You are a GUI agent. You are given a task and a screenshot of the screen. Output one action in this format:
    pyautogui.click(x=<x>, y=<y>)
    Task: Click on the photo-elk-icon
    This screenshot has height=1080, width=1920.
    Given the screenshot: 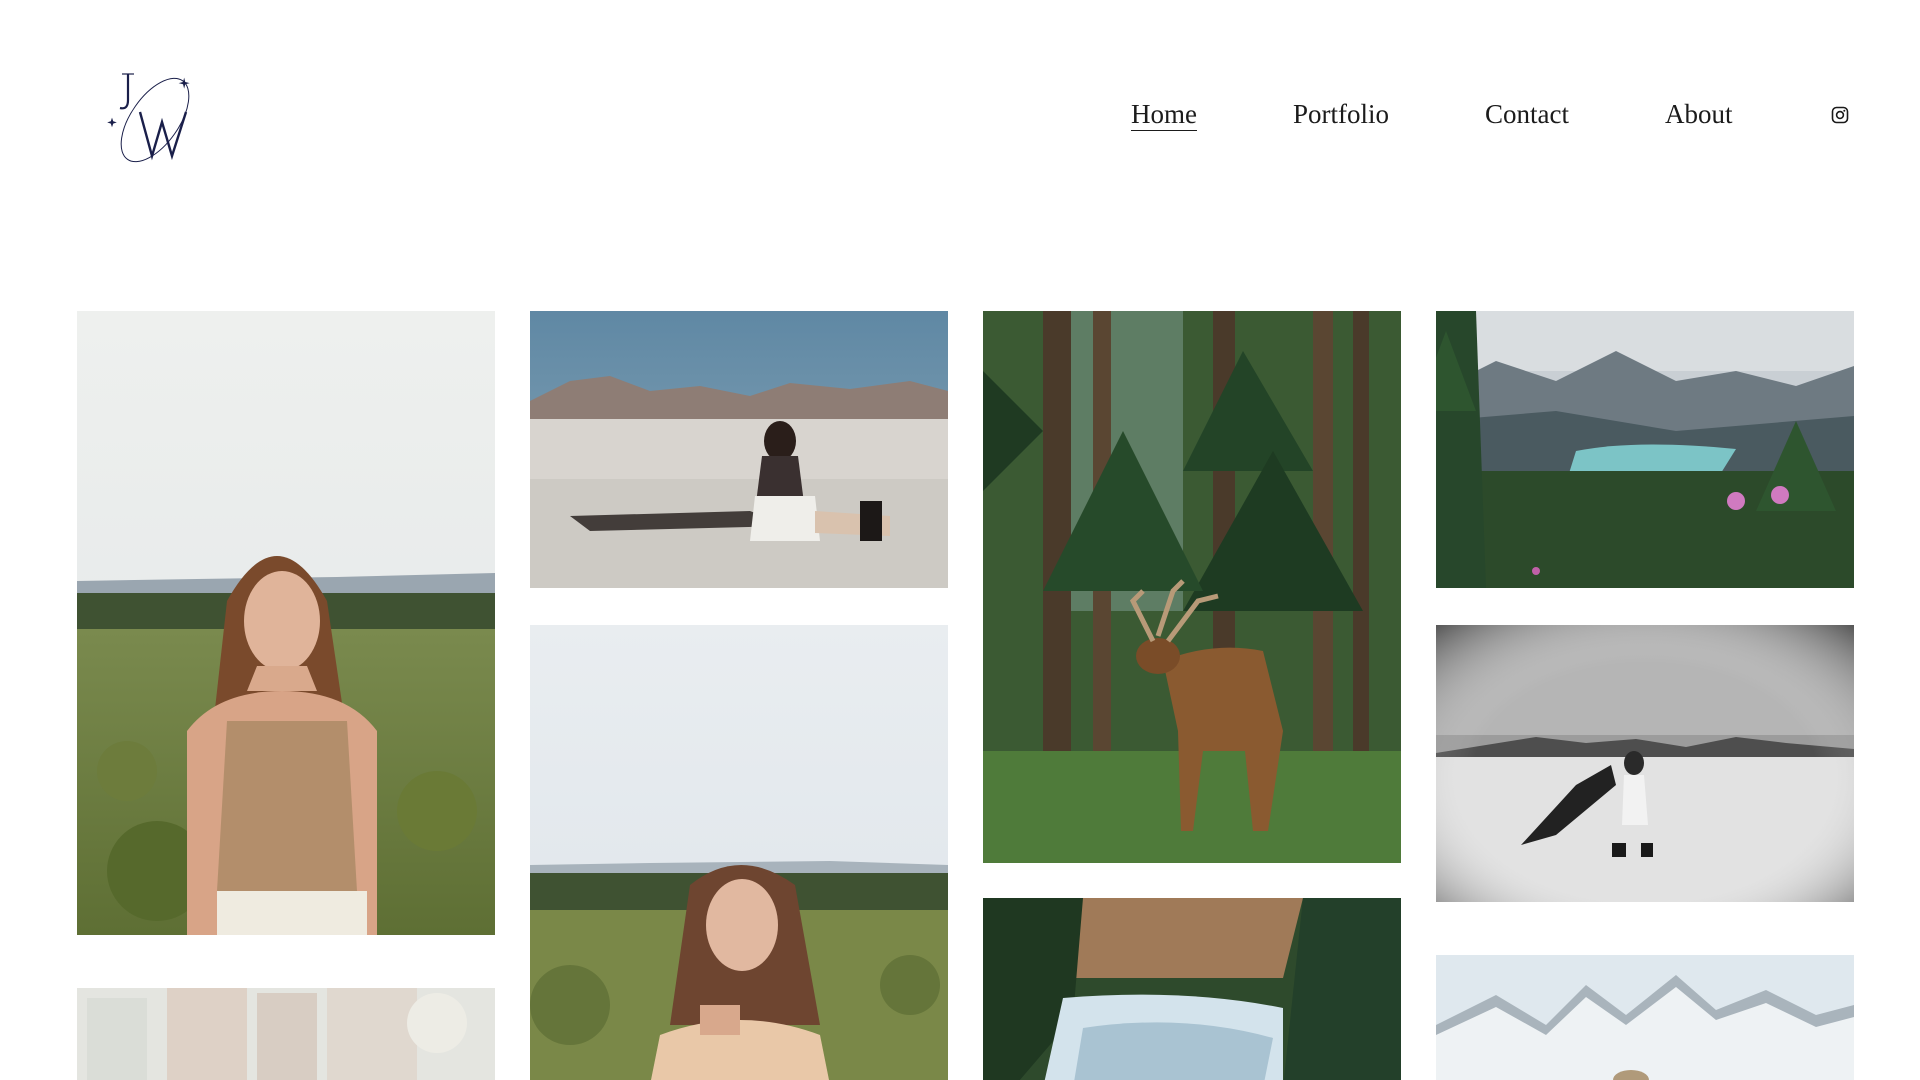 What is the action you would take?
    pyautogui.click(x=1192, y=587)
    